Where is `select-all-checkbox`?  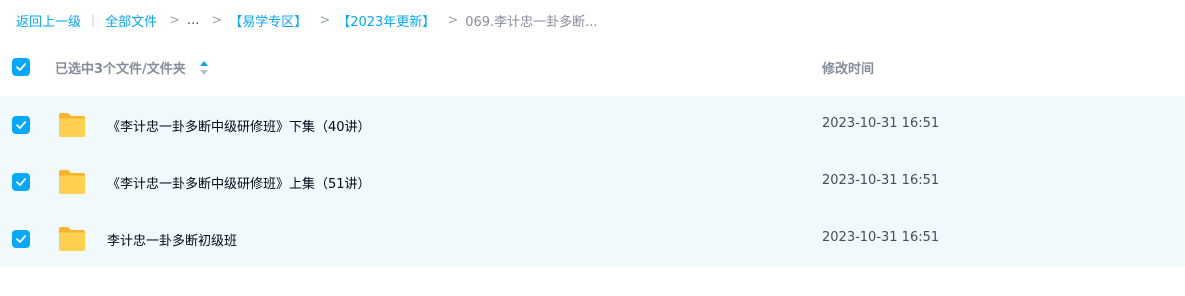
select-all-checkbox is located at coordinates (21, 67).